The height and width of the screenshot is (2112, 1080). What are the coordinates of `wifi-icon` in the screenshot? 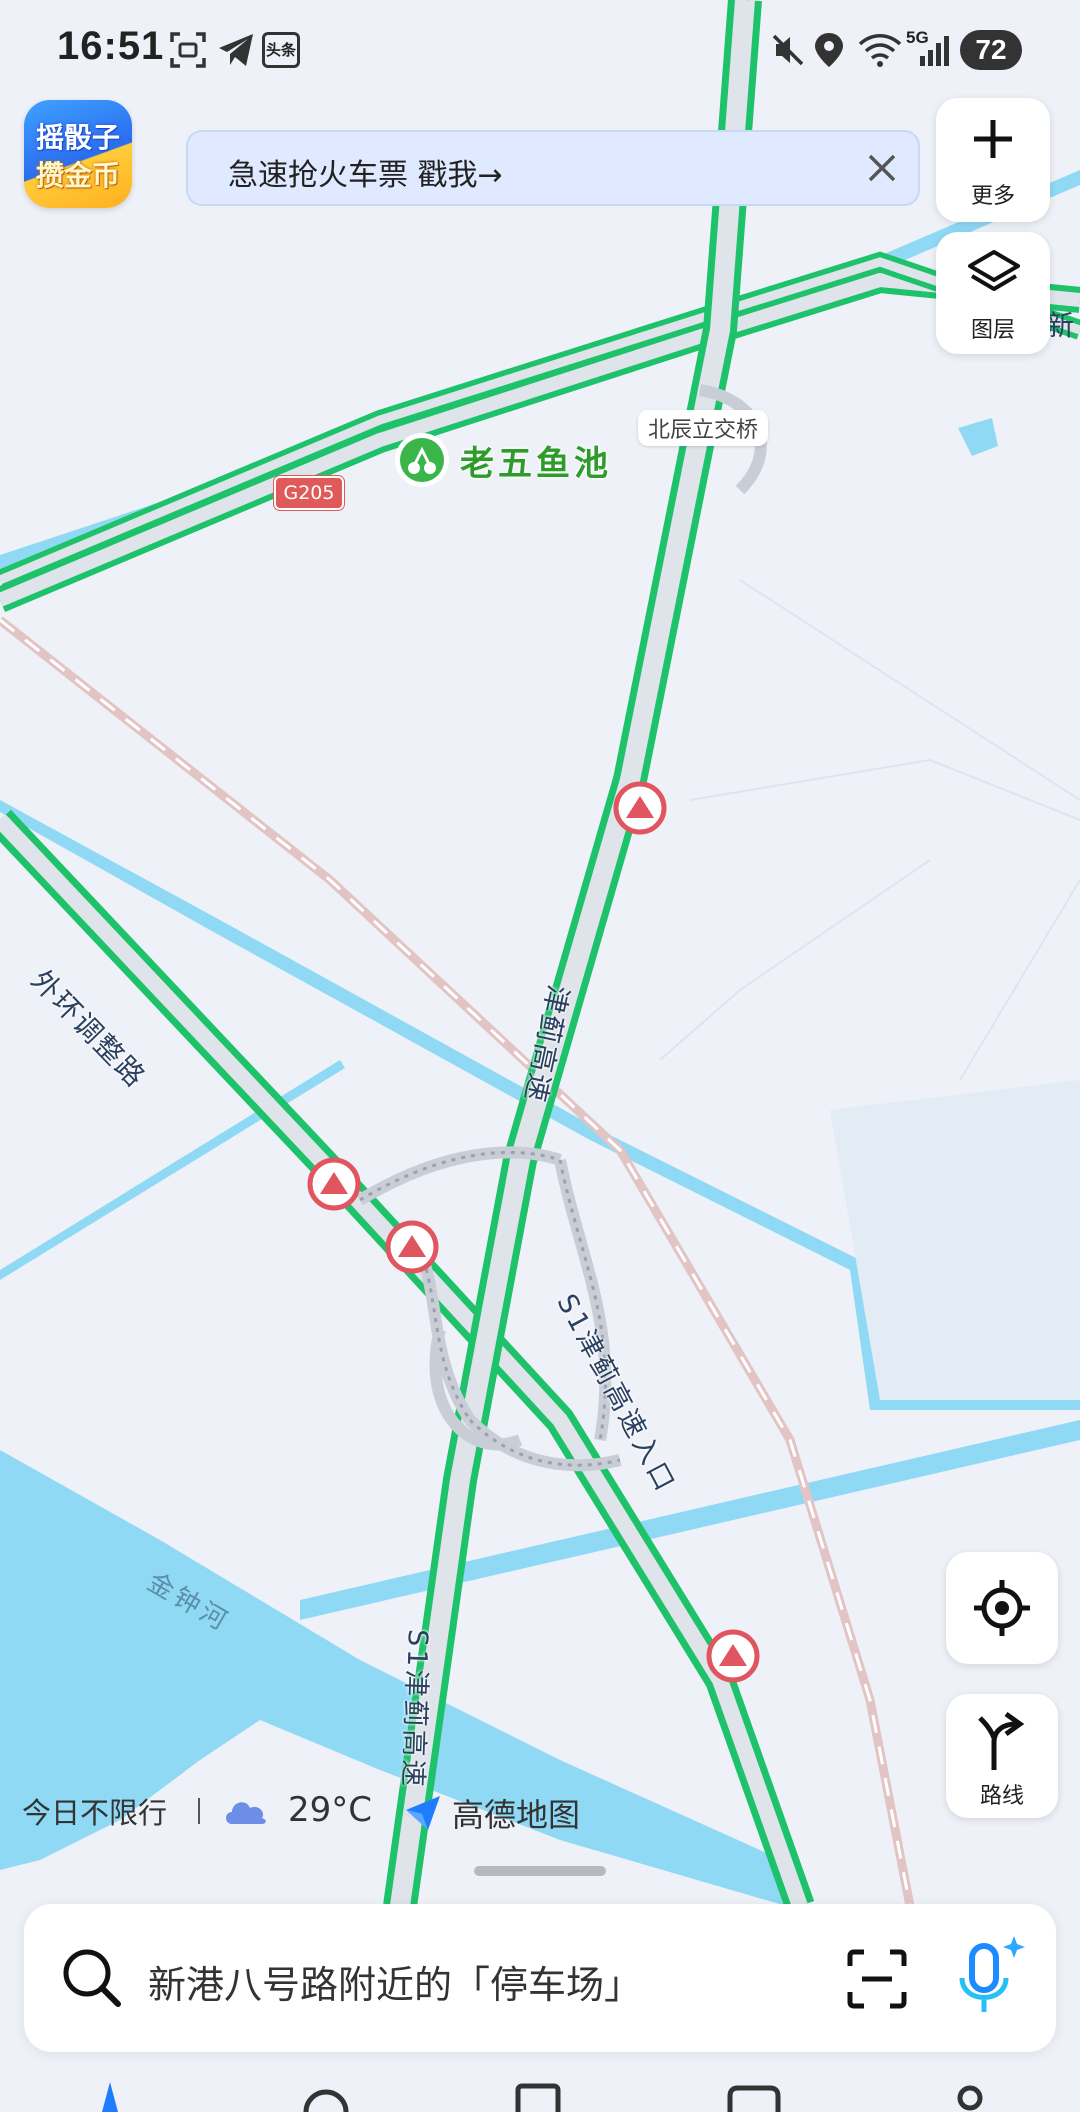 It's located at (880, 50).